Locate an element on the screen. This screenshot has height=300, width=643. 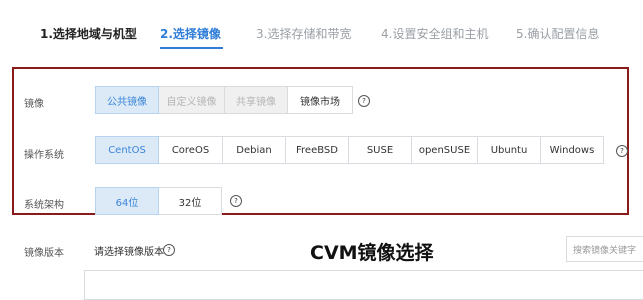
os-option-suse: SUSE is located at coordinates (380, 150).